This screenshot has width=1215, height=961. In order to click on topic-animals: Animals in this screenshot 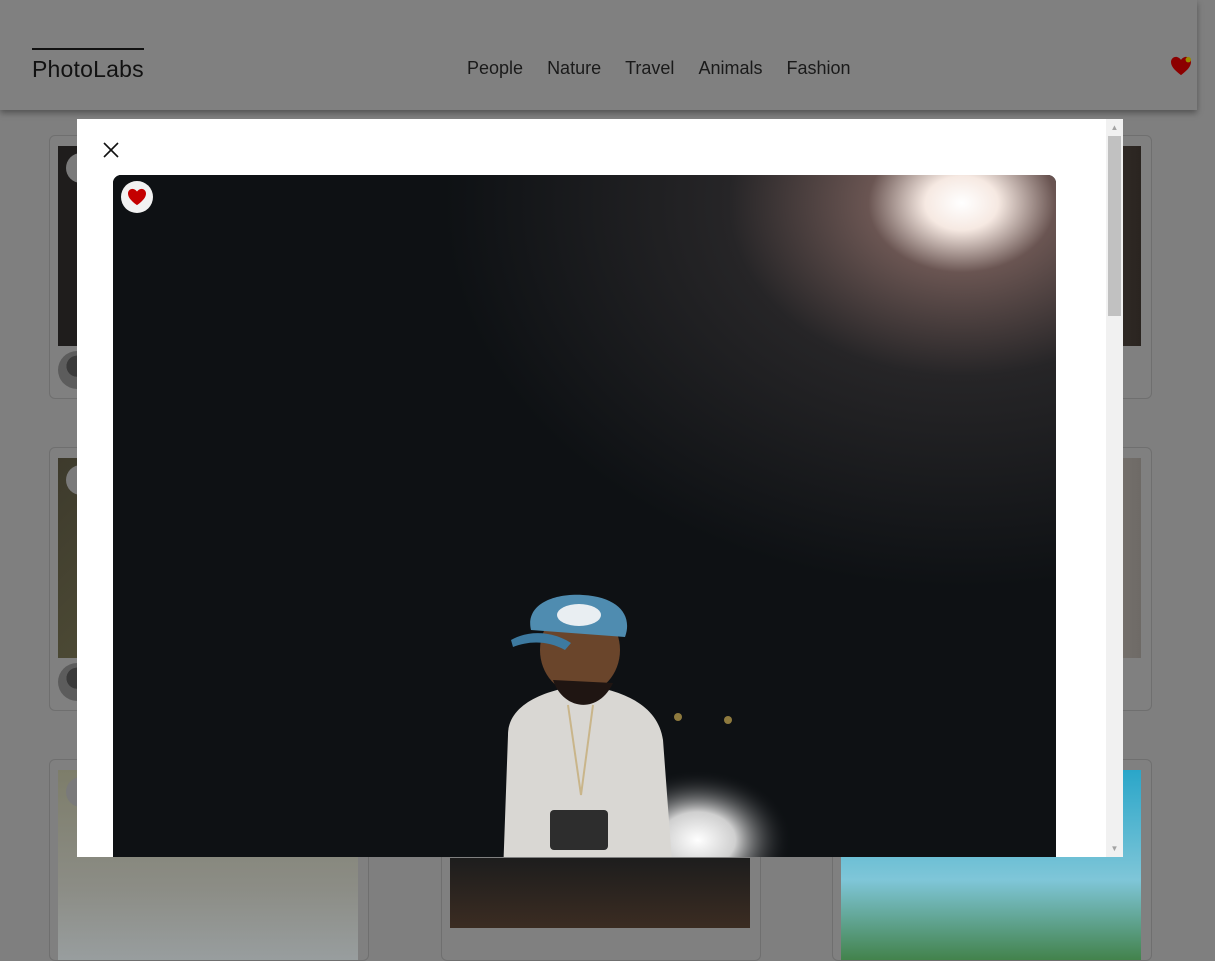, I will do `click(730, 68)`.